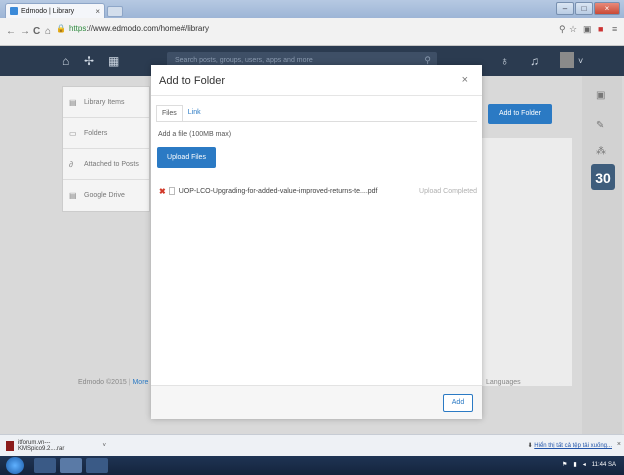  I want to click on modal-title: Add to Folder, so click(192, 81).